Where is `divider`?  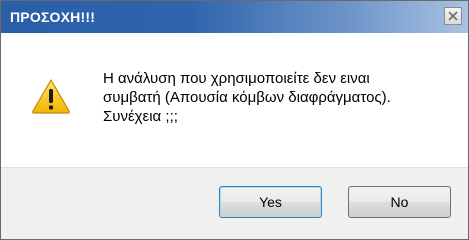 divider is located at coordinates (234, 167).